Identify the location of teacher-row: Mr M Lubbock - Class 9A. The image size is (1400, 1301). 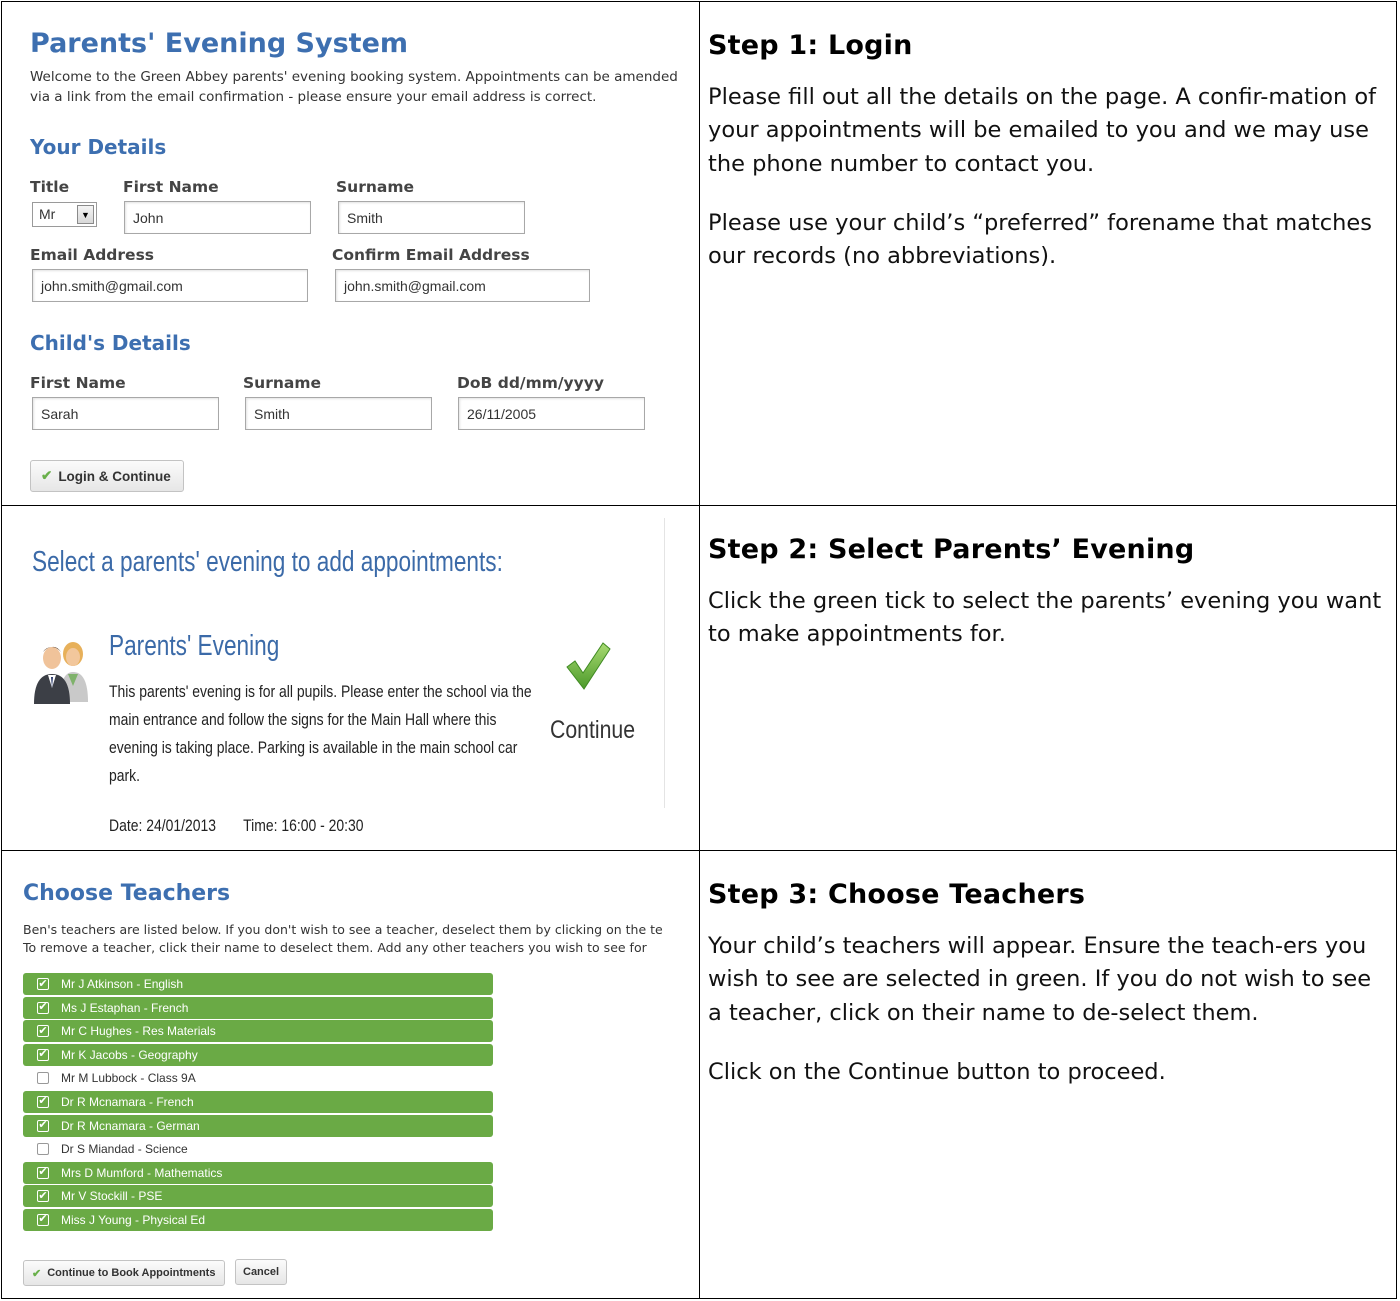
(258, 1078).